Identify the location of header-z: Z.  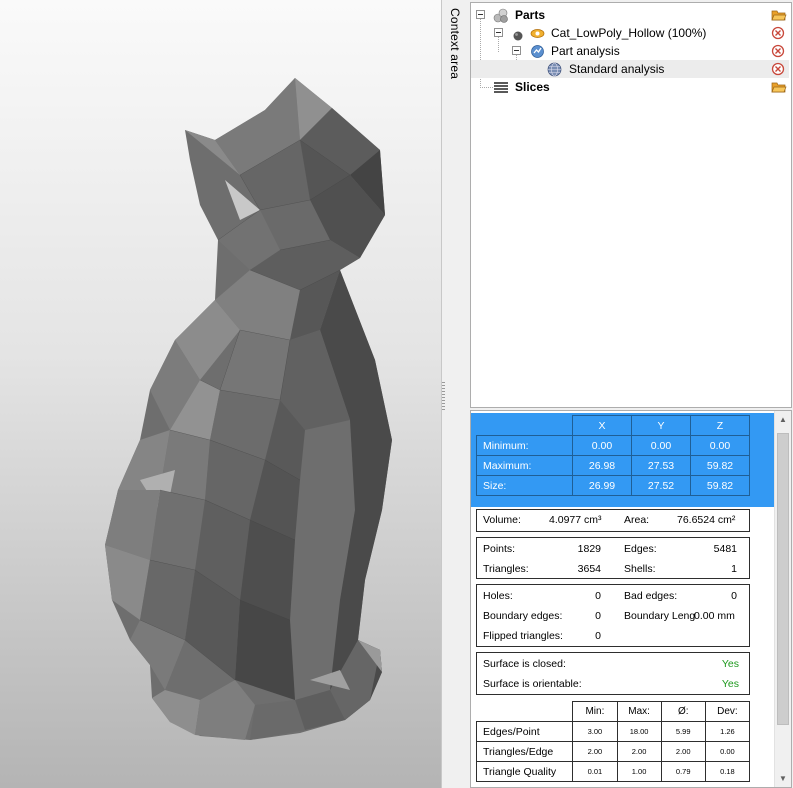
(720, 425).